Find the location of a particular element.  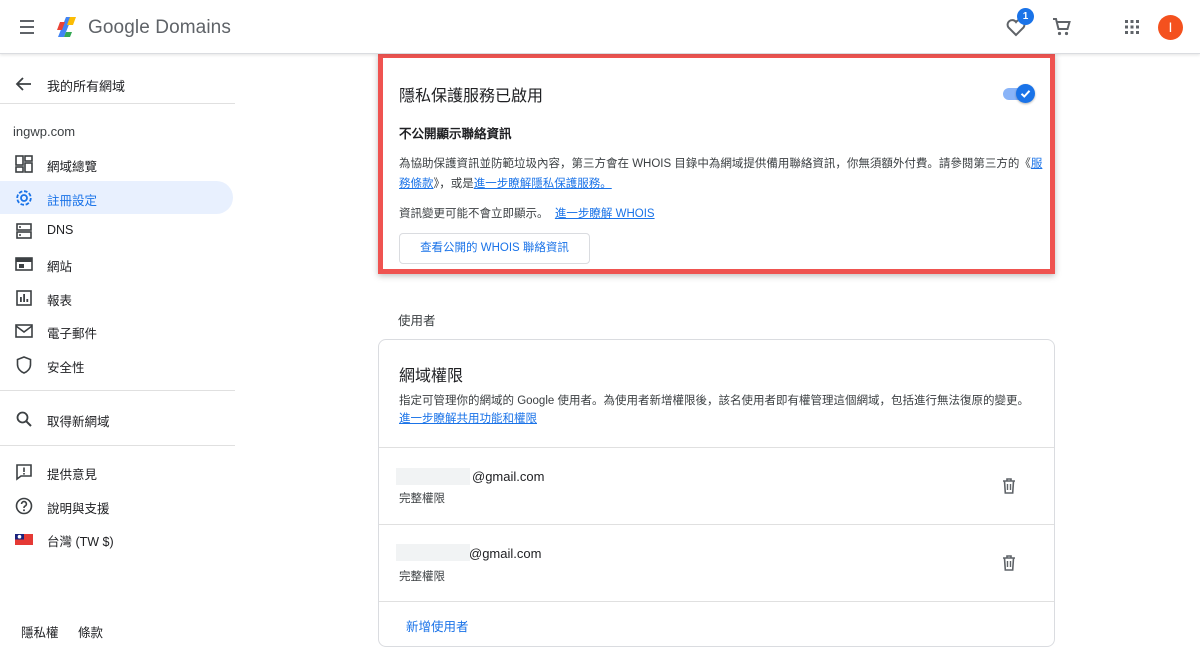

sidebar-item-reports: 報表 is located at coordinates (117, 297).